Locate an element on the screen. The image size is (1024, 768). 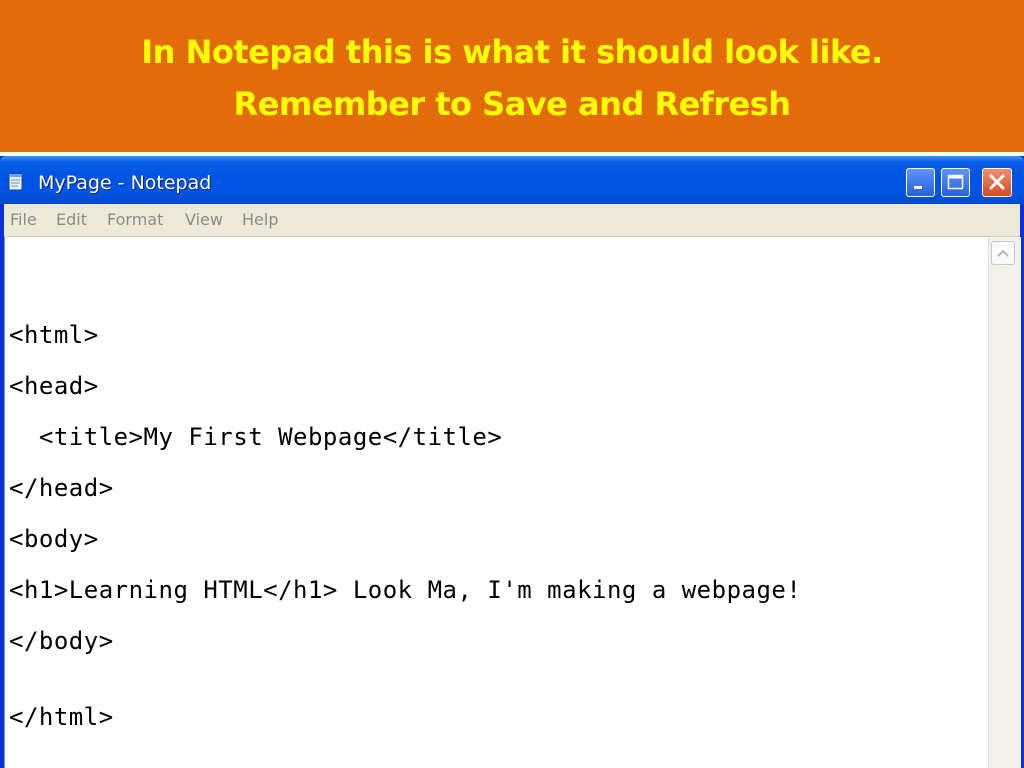
code-line: <title>My First Webpage</title> is located at coordinates (256, 437).